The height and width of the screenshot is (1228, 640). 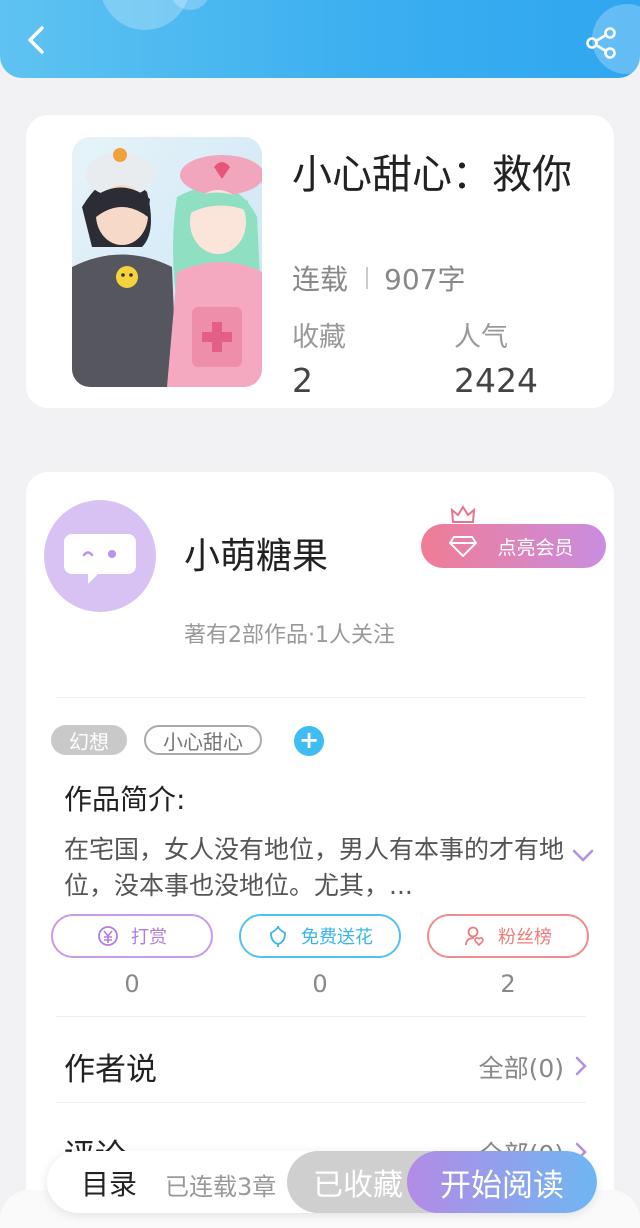 I want to click on send-flower-button: 免费送花, so click(x=320, y=936).